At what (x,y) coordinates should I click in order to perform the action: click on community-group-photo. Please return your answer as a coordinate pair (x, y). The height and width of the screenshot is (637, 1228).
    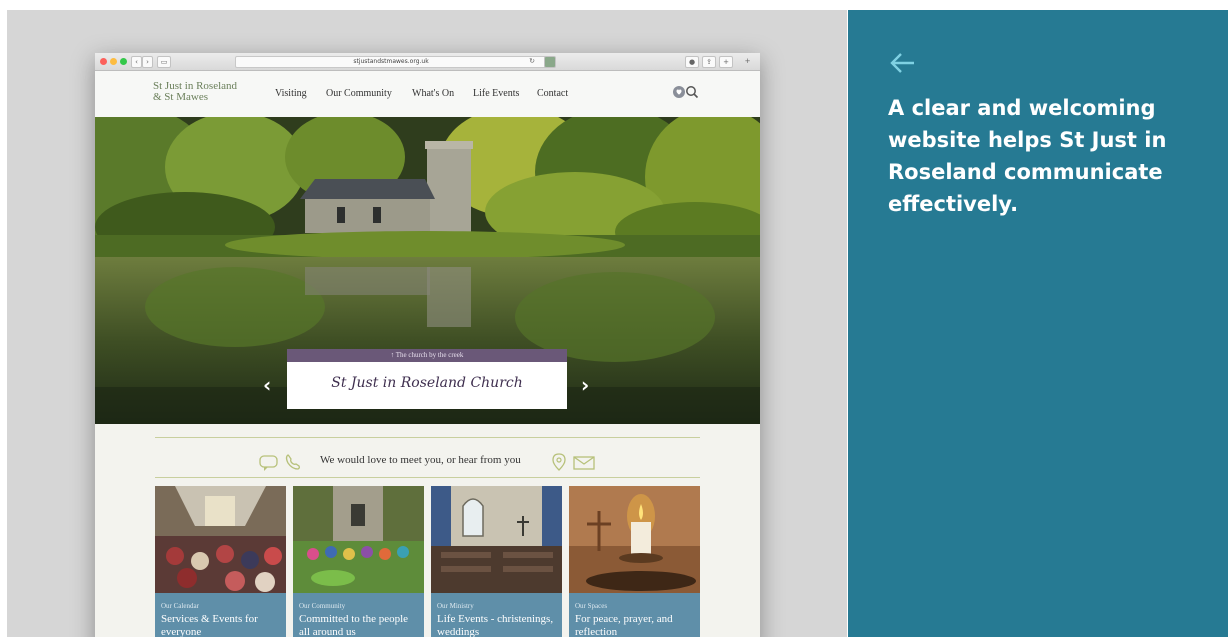
    Looking at the image, I should click on (358, 541).